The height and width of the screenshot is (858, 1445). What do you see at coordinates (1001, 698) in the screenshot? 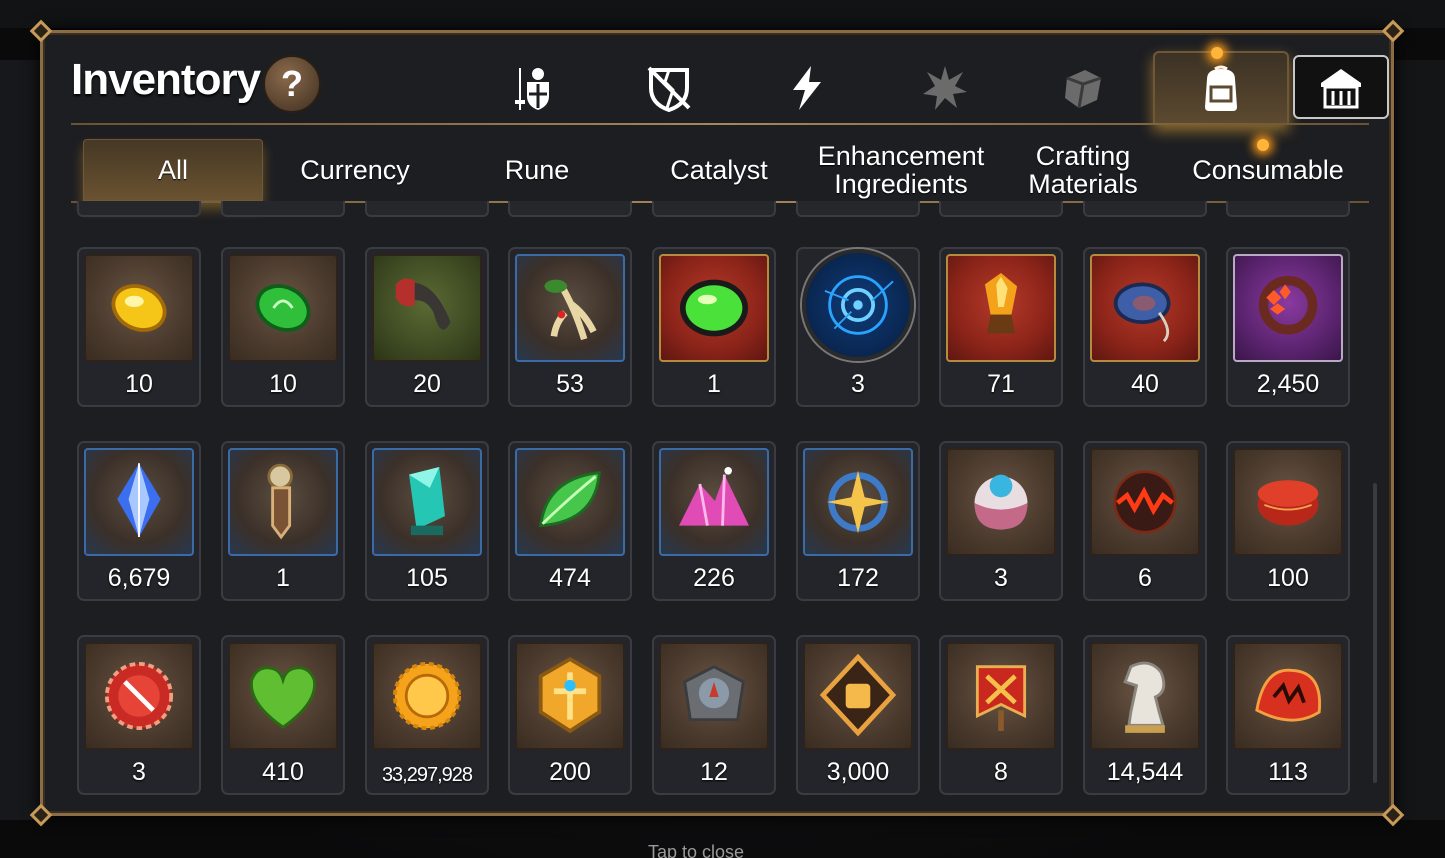
I see `war-banner-icon` at bounding box center [1001, 698].